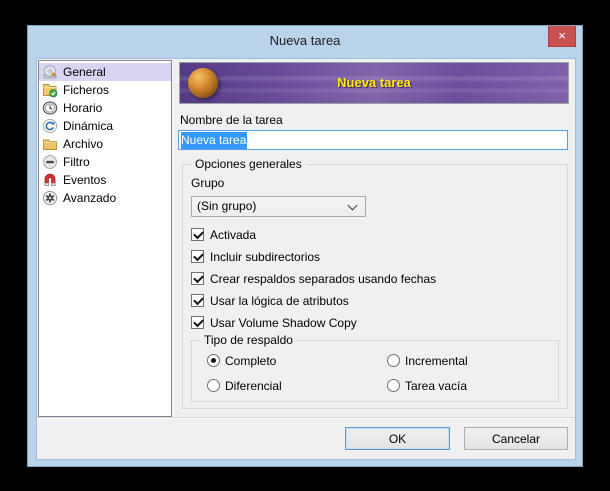 The width and height of the screenshot is (610, 491). I want to click on group-select: (Sin grupo), so click(278, 206).